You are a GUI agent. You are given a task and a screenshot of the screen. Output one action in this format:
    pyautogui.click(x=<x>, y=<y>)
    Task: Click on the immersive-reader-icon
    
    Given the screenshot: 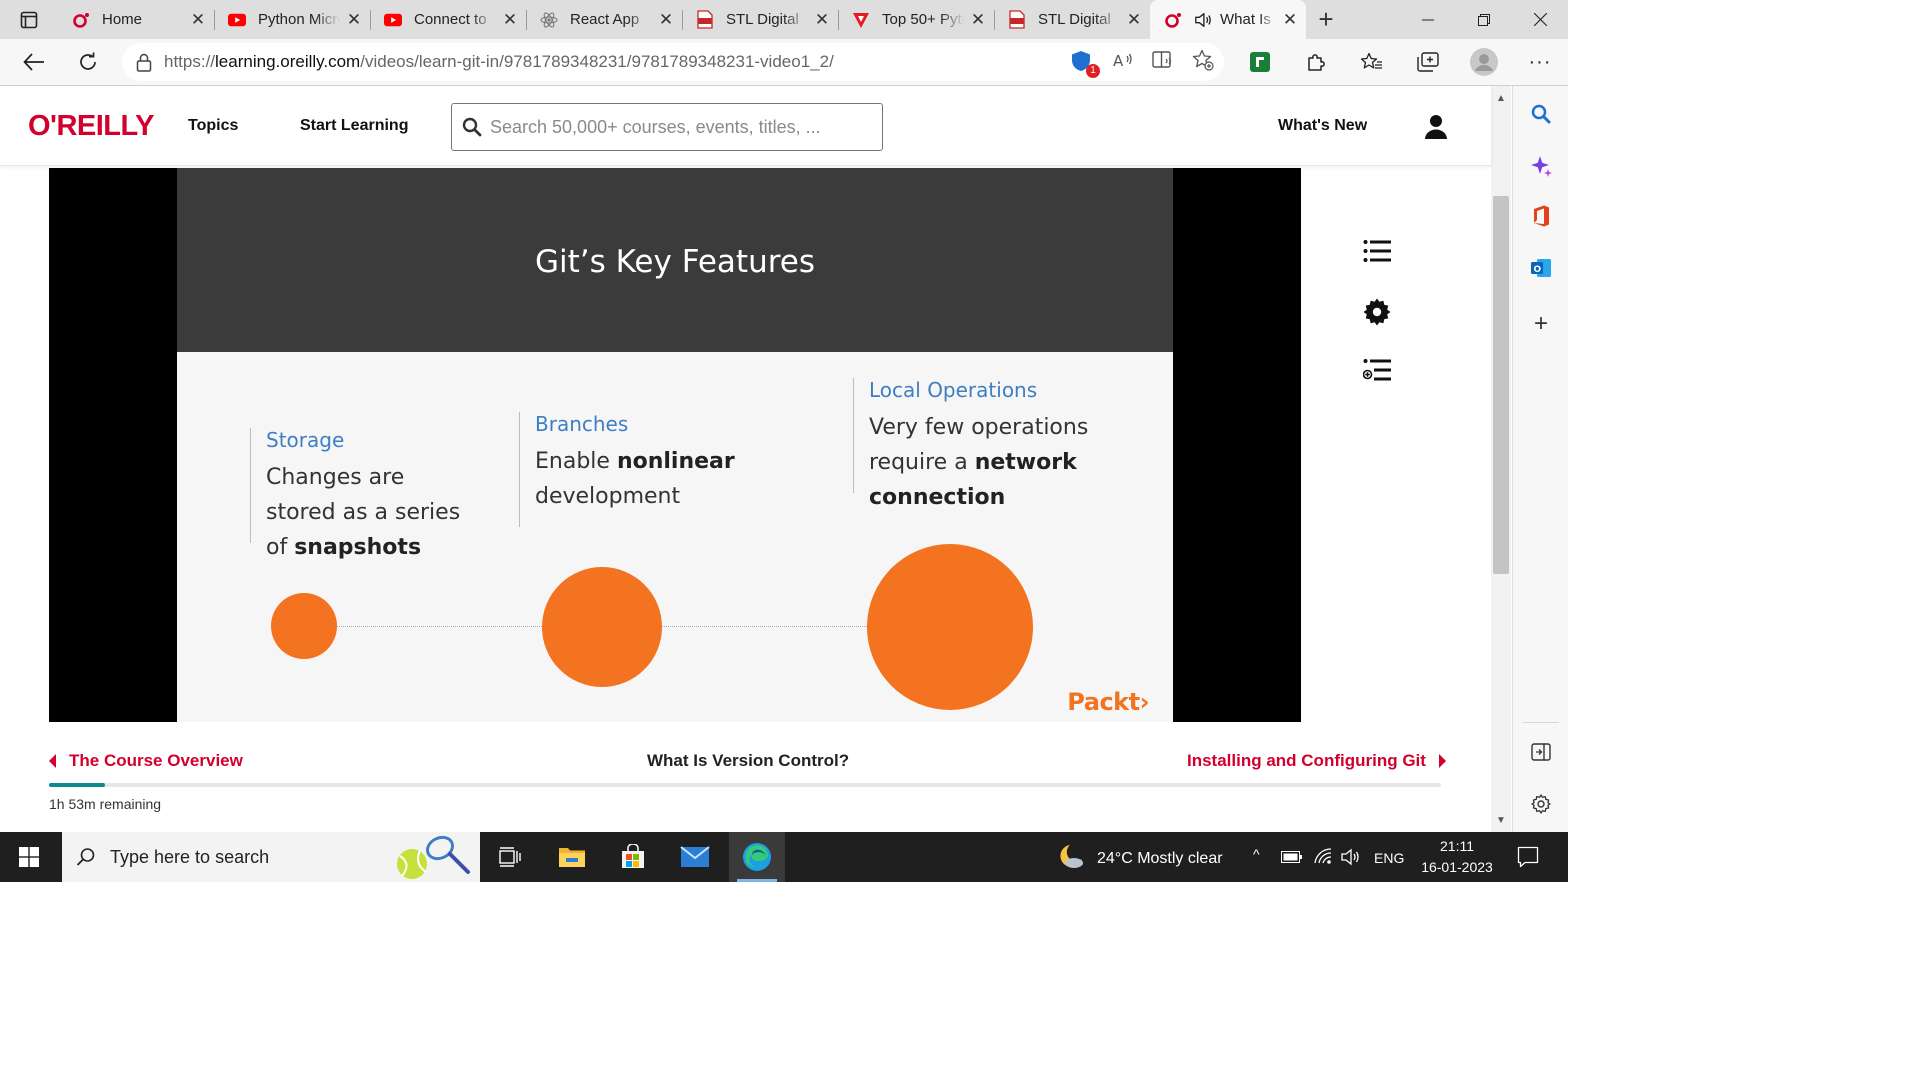 What is the action you would take?
    pyautogui.click(x=1163, y=62)
    